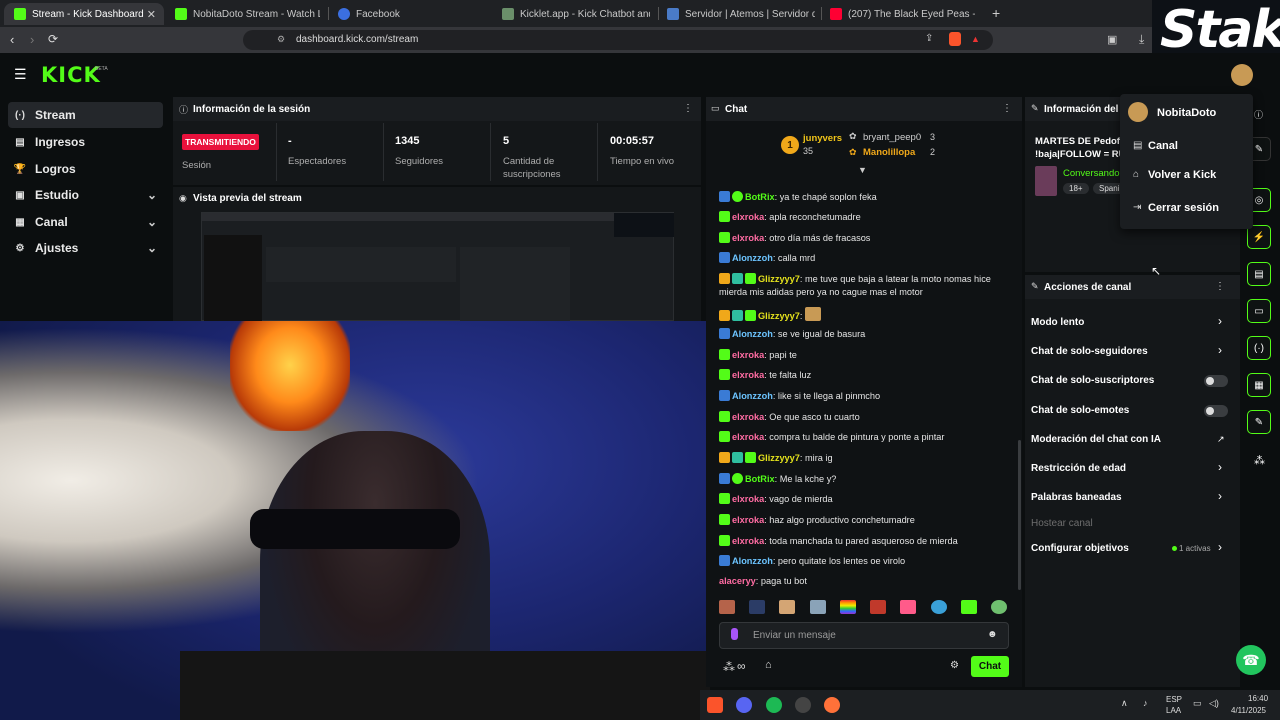 Image resolution: width=1280 pixels, height=720 pixels. I want to click on layout-icon: ▦, so click(1259, 385).